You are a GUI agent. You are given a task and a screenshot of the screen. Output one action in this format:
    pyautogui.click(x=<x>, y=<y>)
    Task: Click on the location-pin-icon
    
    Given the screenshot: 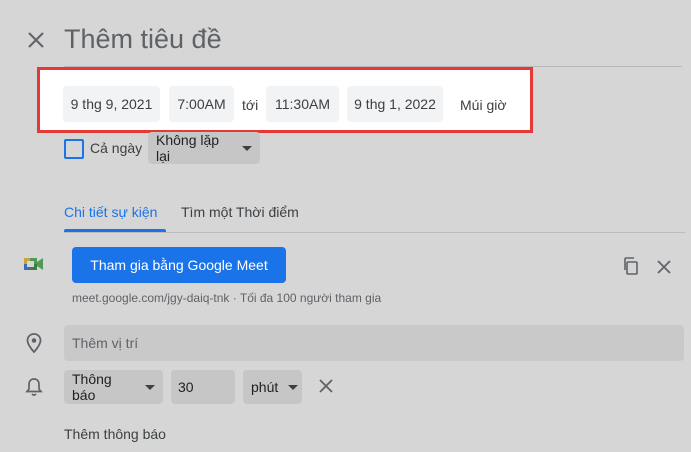 What is the action you would take?
    pyautogui.click(x=34, y=343)
    